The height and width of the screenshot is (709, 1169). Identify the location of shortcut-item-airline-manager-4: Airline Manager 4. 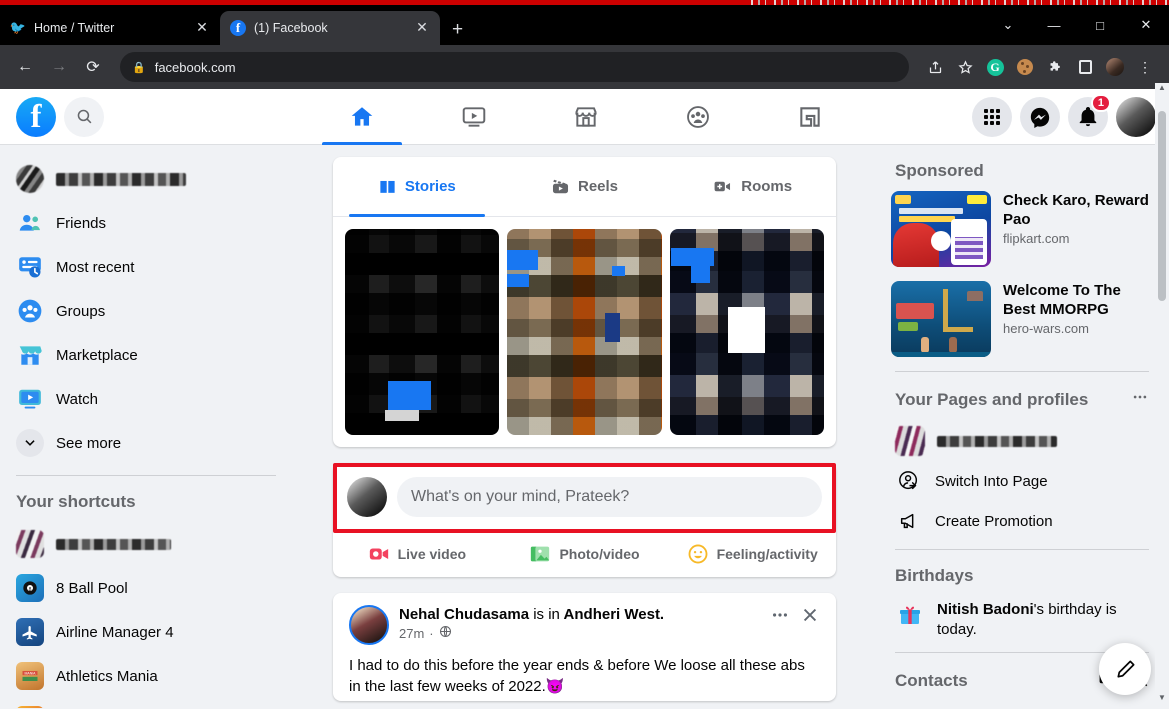
(146, 632).